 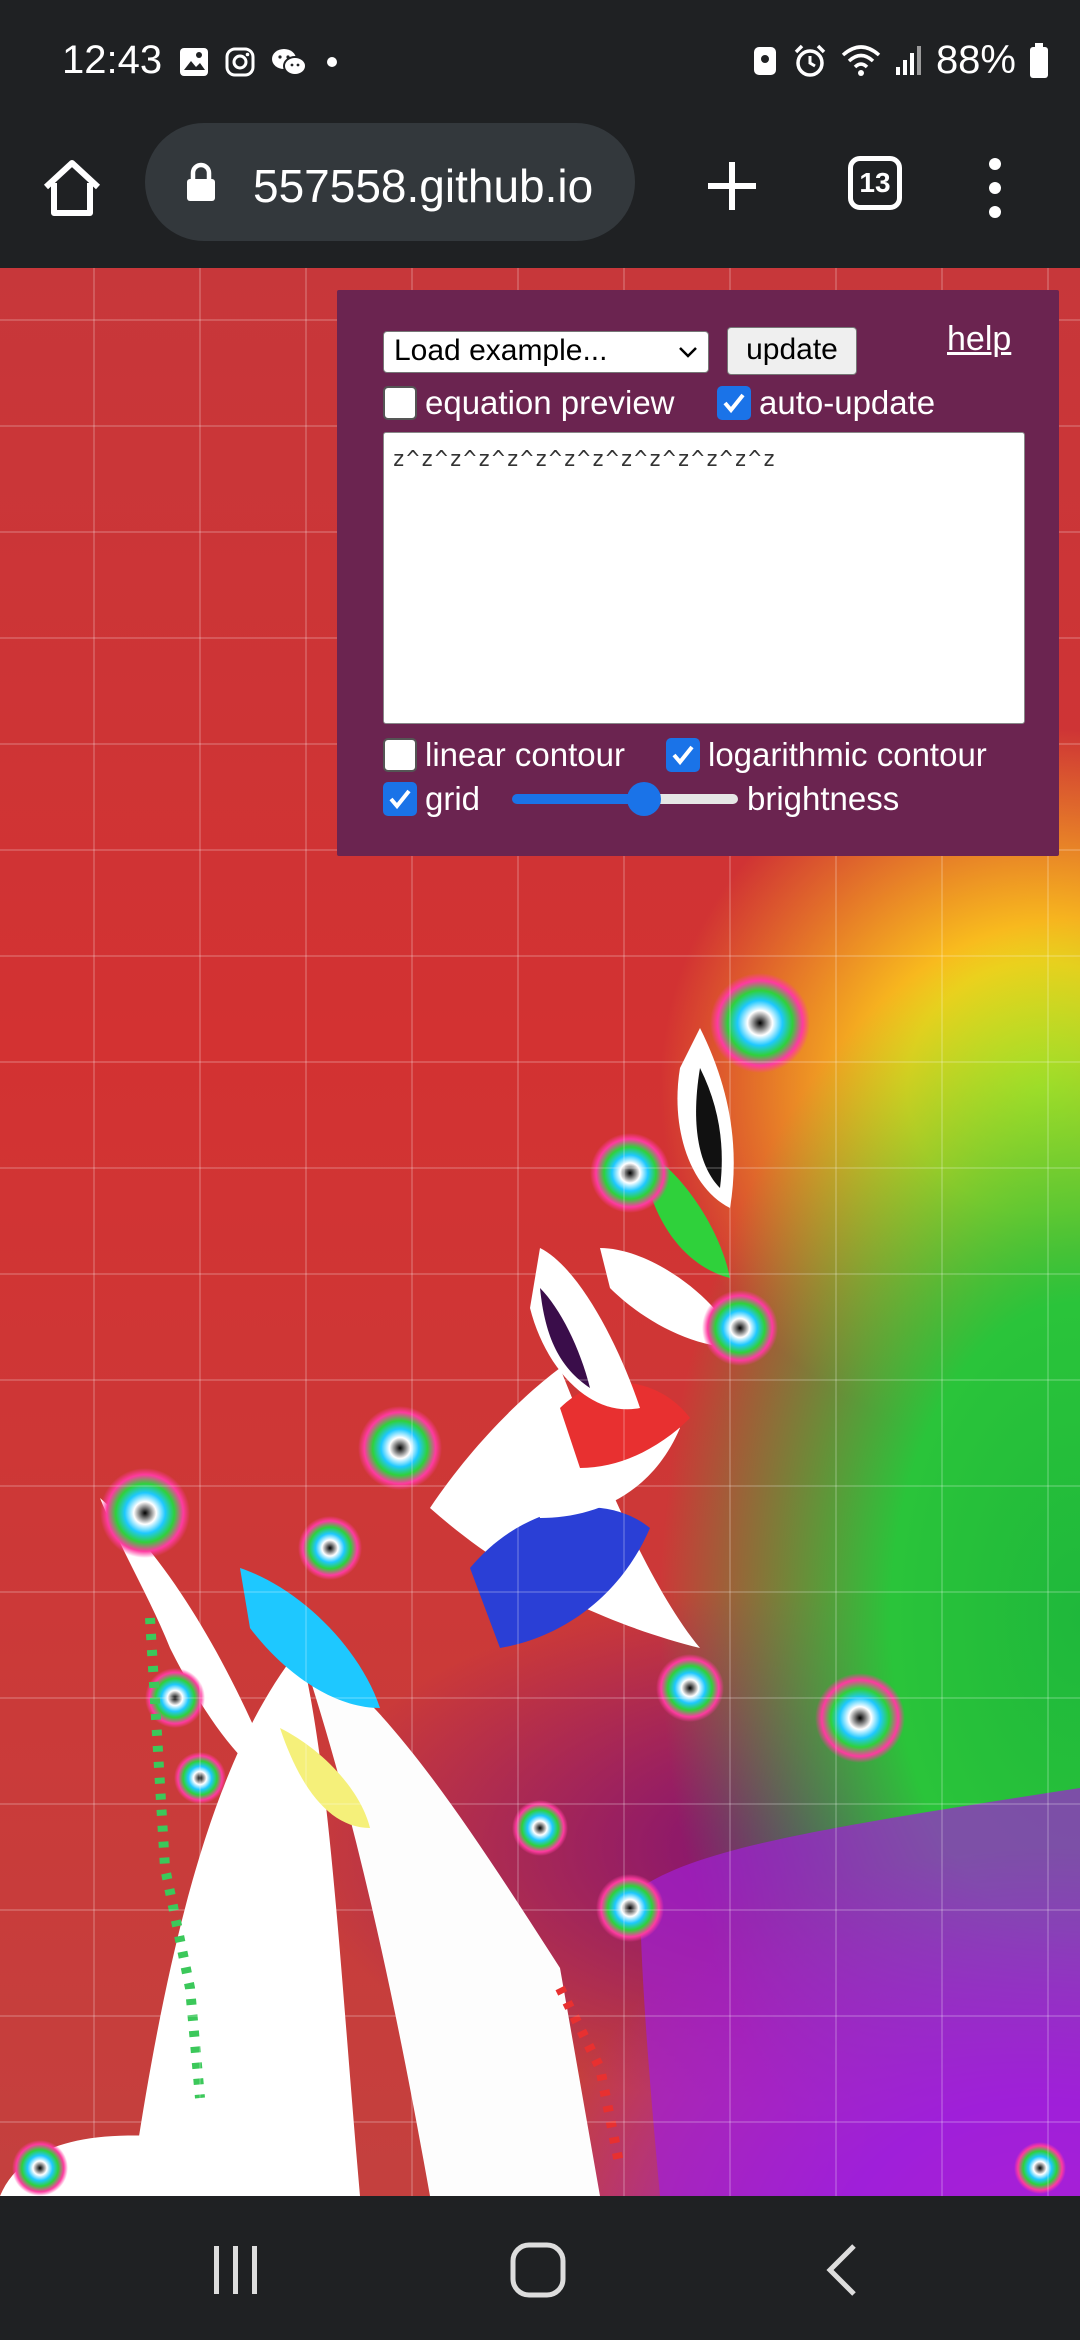 I want to click on chevron-down-icon, so click(x=688, y=352).